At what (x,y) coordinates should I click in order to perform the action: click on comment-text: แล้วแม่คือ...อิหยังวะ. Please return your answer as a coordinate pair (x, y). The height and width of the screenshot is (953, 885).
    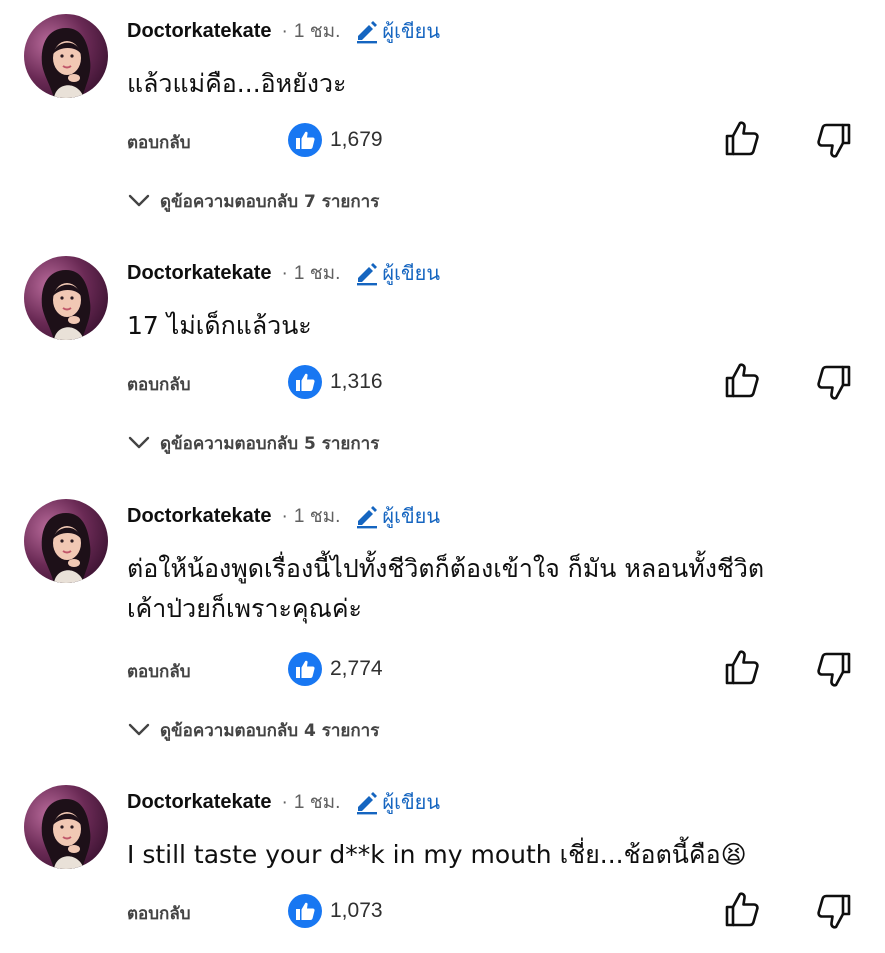
    Looking at the image, I should click on (492, 84).